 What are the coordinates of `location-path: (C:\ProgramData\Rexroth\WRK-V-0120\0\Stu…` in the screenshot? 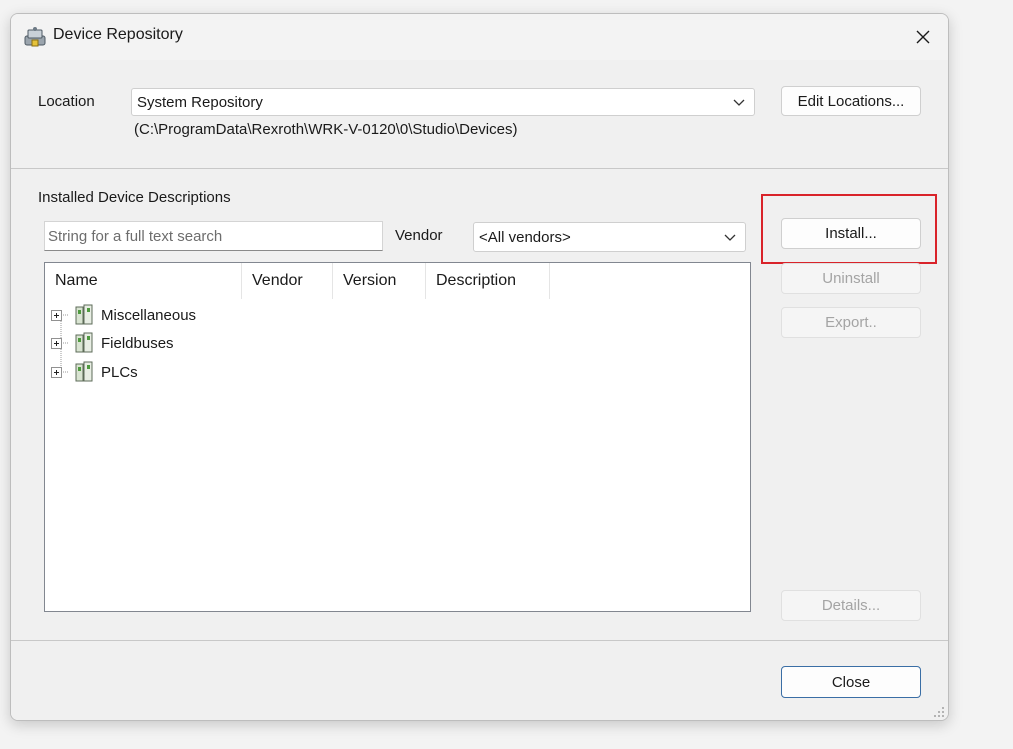 It's located at (326, 129).